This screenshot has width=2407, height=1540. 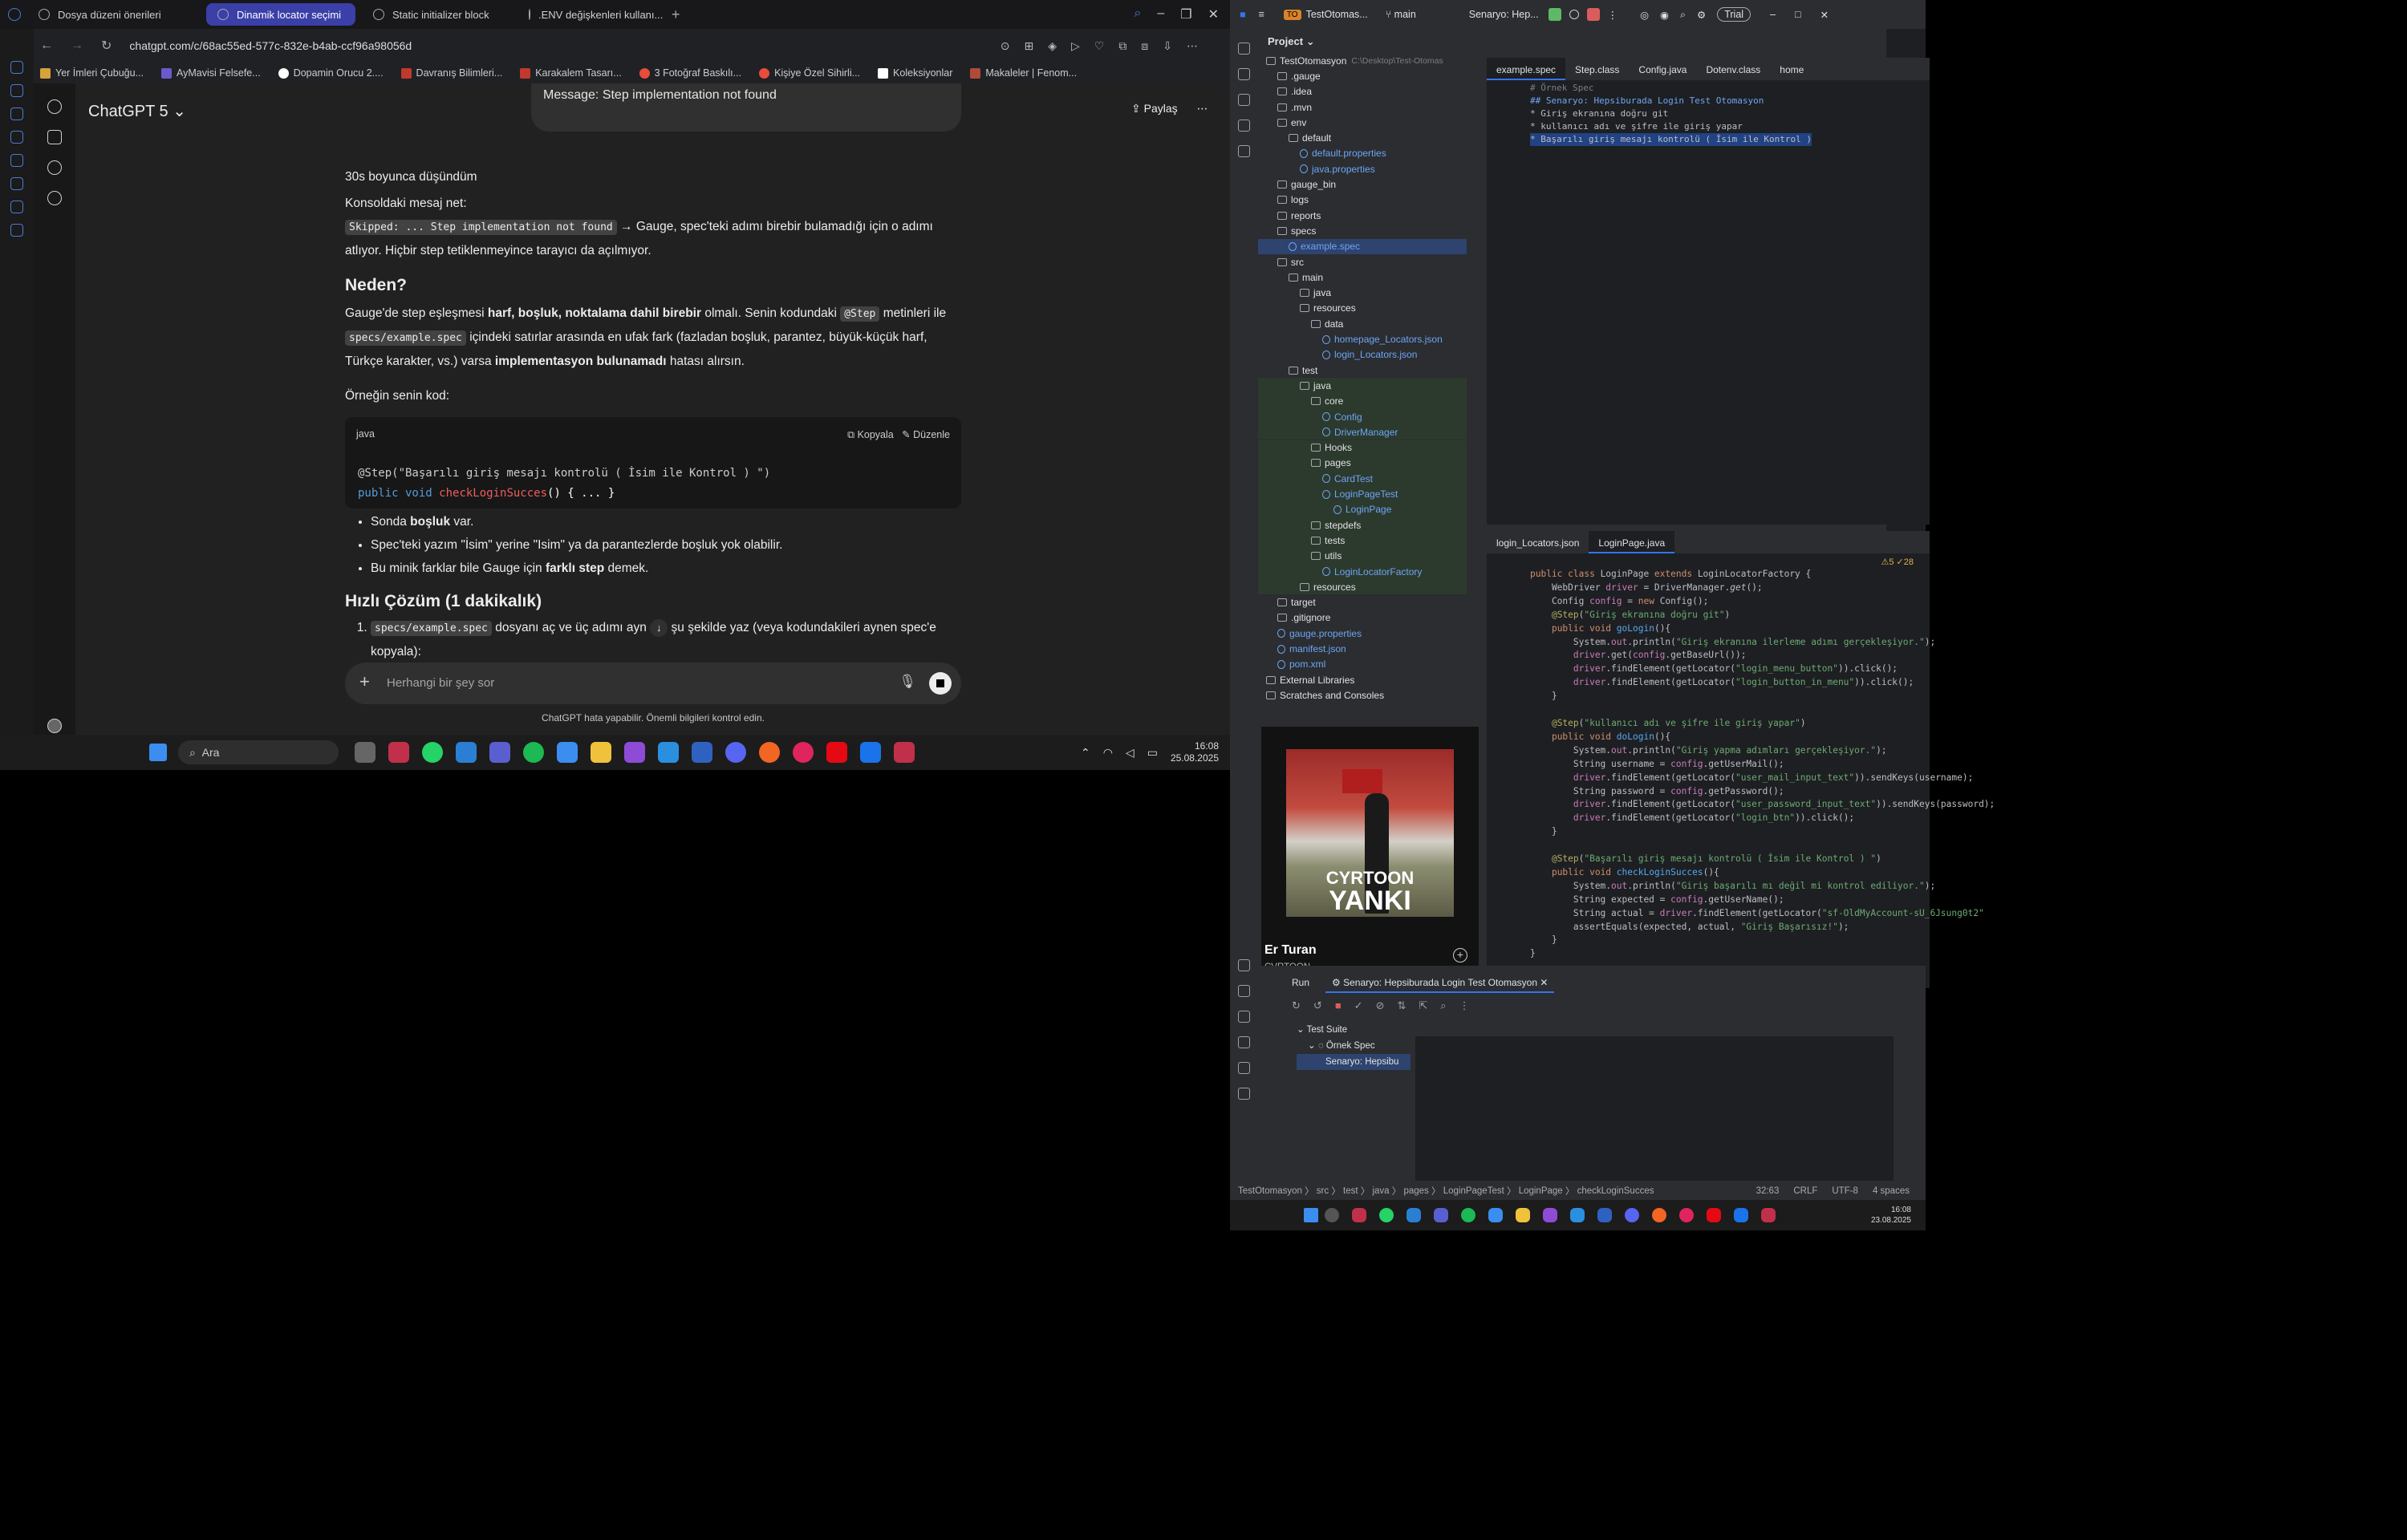 I want to click on translate-icon: ⊞, so click(x=1029, y=46).